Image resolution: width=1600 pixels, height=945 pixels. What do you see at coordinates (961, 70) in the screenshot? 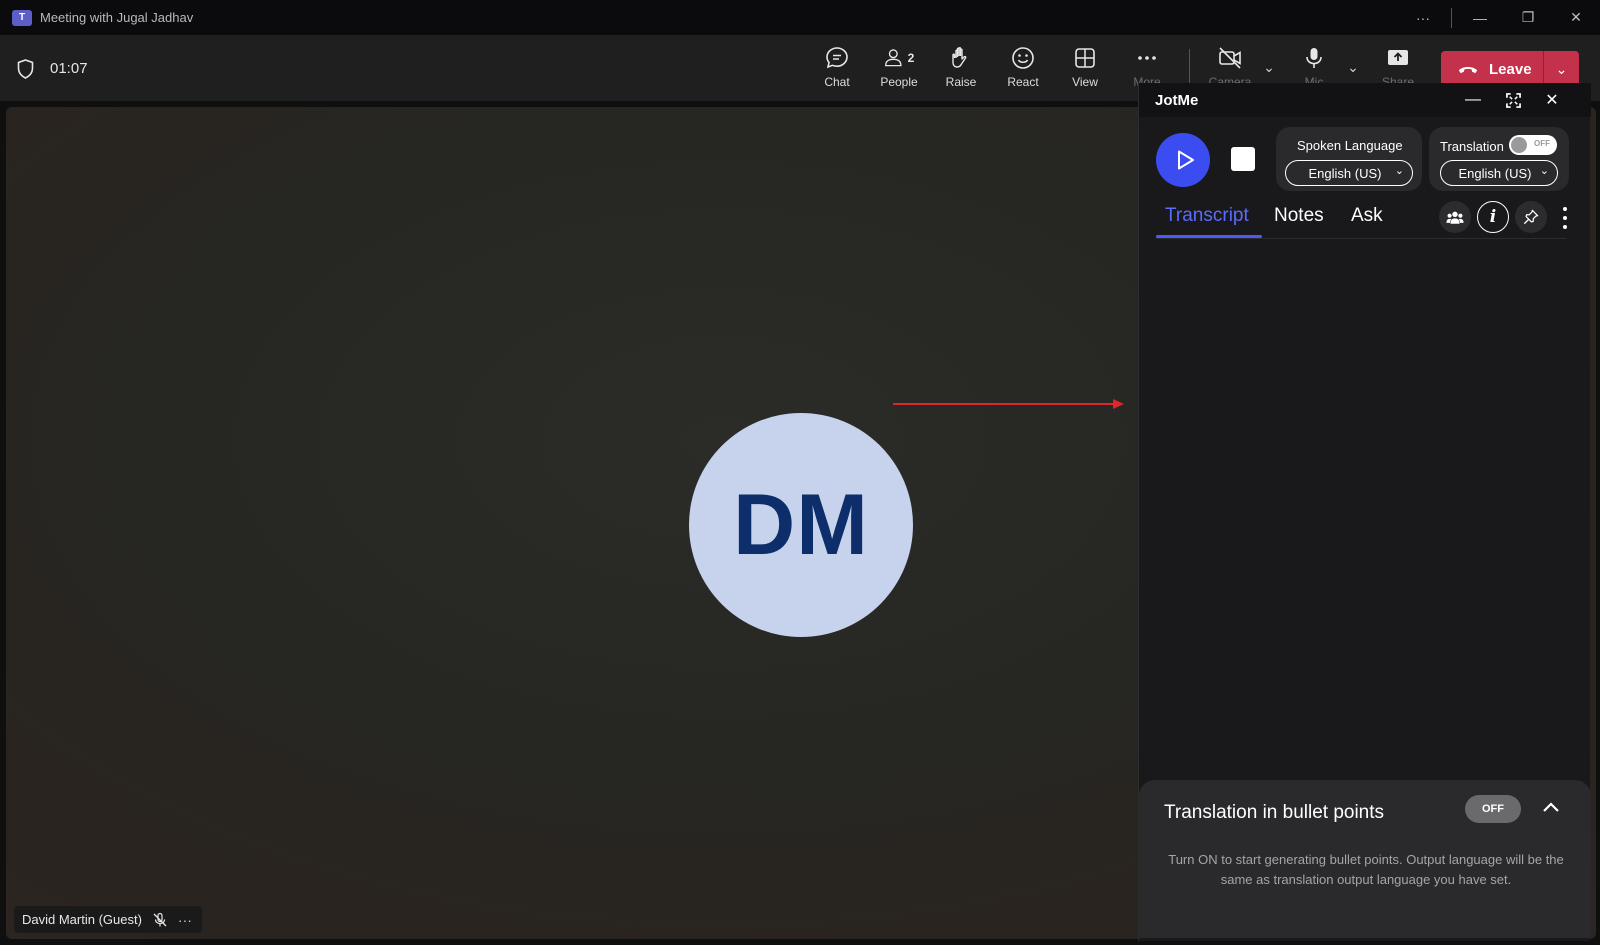
I see `raise-button: Raise` at bounding box center [961, 70].